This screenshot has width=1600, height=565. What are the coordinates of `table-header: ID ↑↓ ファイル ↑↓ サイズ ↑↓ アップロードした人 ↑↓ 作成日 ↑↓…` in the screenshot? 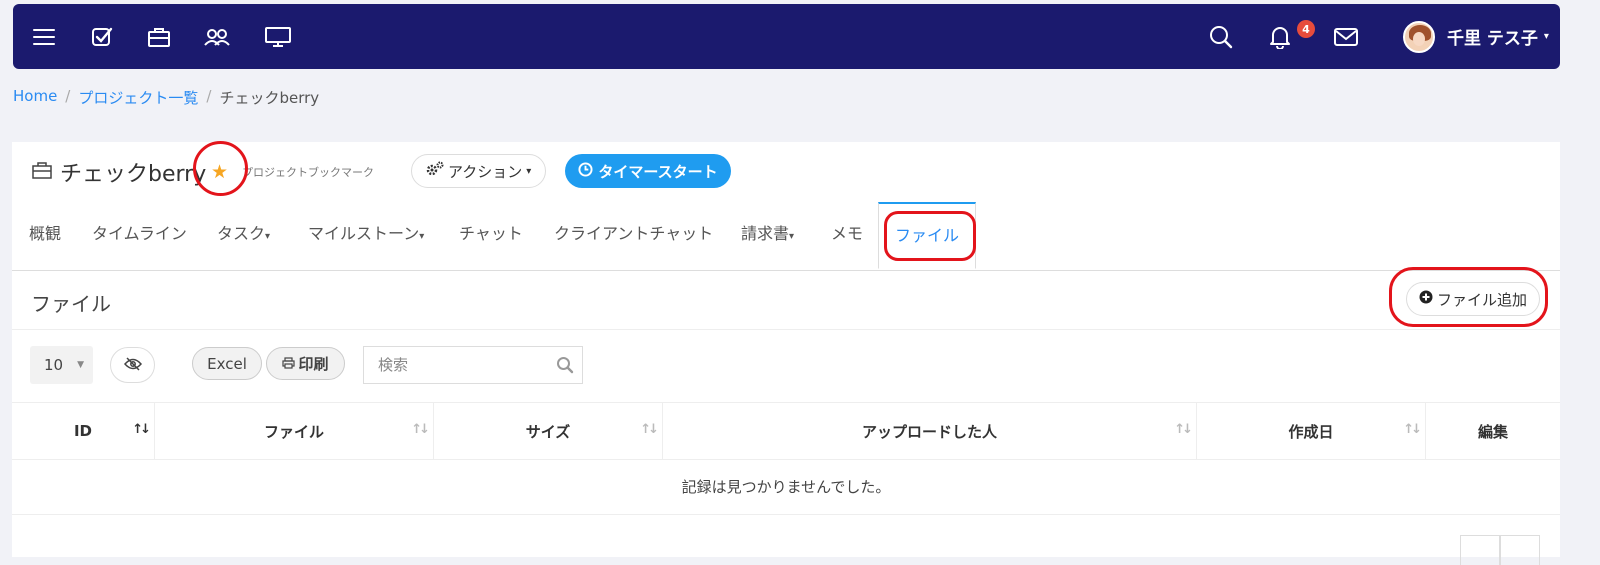 It's located at (786, 431).